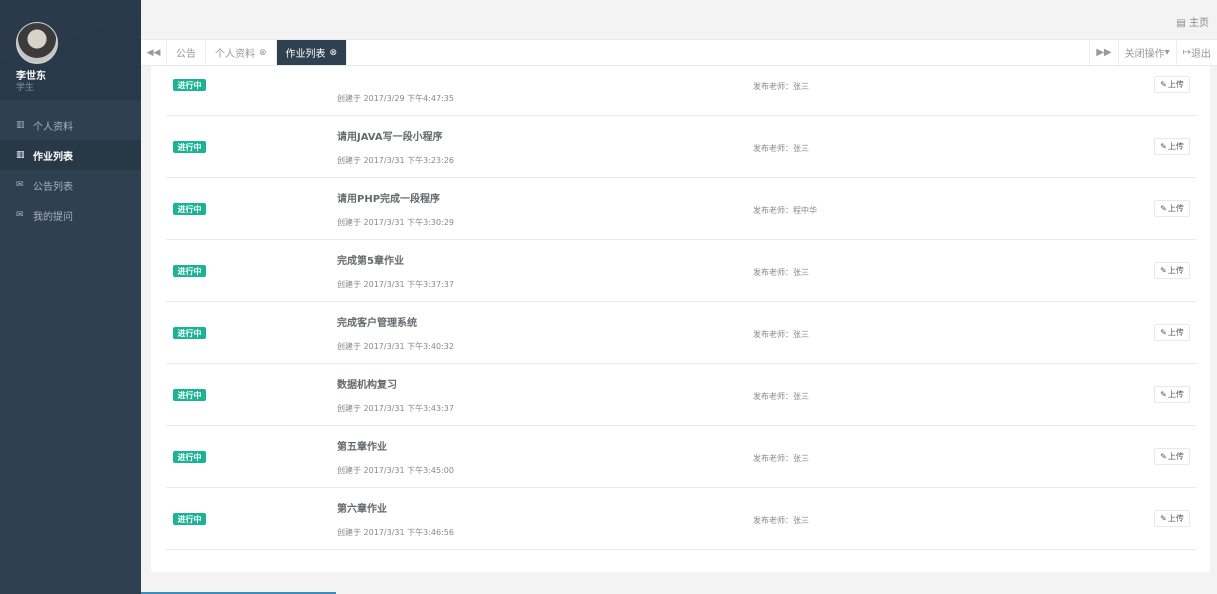 The image size is (1217, 594). What do you see at coordinates (25, 88) in the screenshot?
I see `user-role: 学生` at bounding box center [25, 88].